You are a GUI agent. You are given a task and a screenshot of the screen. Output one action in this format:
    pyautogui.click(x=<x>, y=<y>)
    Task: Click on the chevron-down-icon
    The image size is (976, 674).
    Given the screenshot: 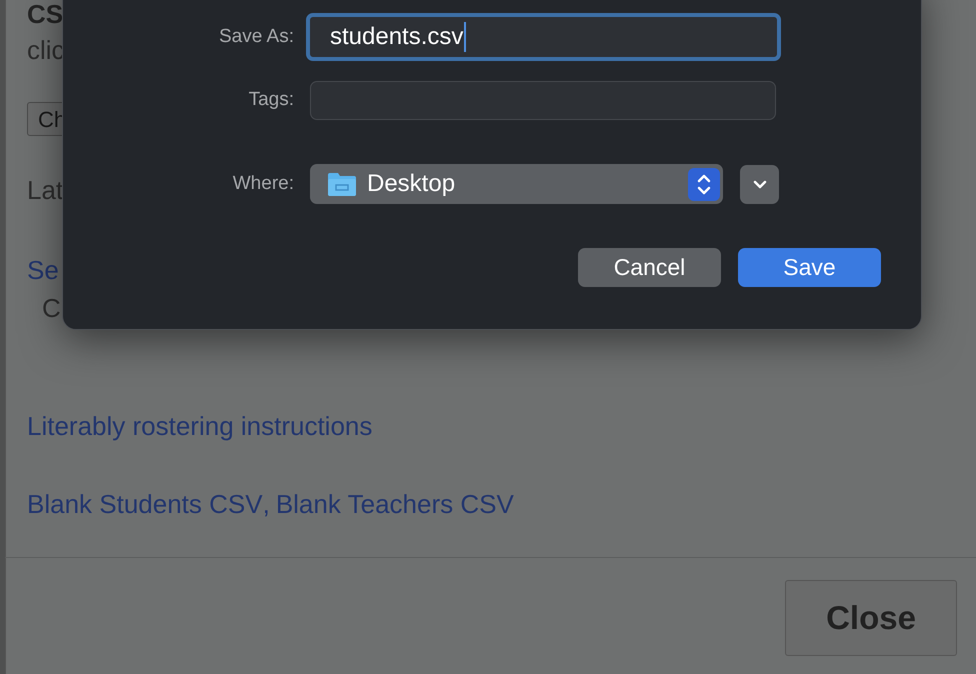 What is the action you would take?
    pyautogui.click(x=759, y=184)
    